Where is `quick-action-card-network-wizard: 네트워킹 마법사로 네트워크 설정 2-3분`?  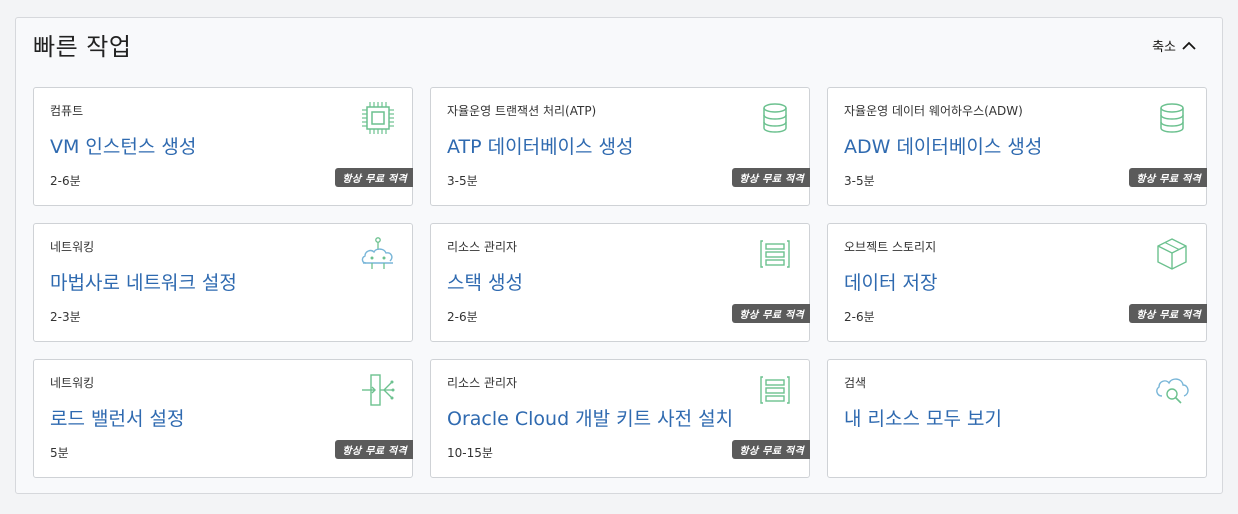
quick-action-card-network-wizard: 네트워킹 마법사로 네트워크 설정 2-3분 is located at coordinates (223, 282).